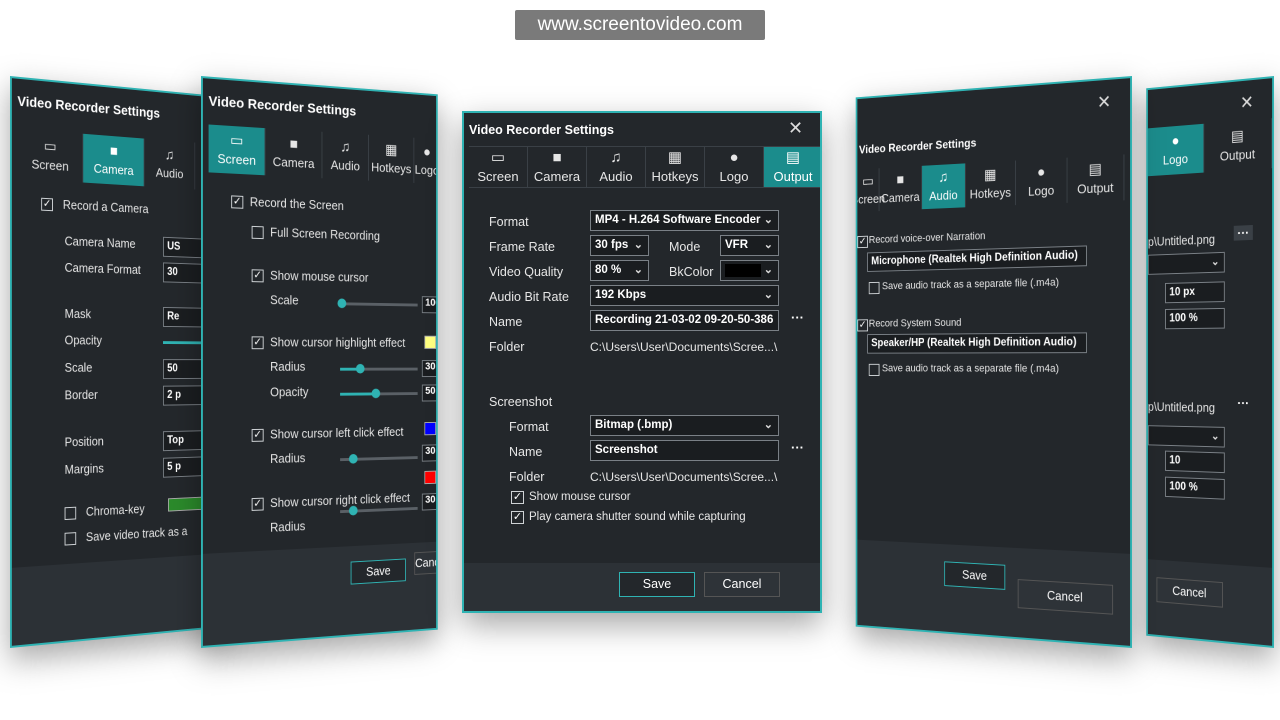  What do you see at coordinates (749, 270) in the screenshot?
I see `bkcolor-select: ⌄` at bounding box center [749, 270].